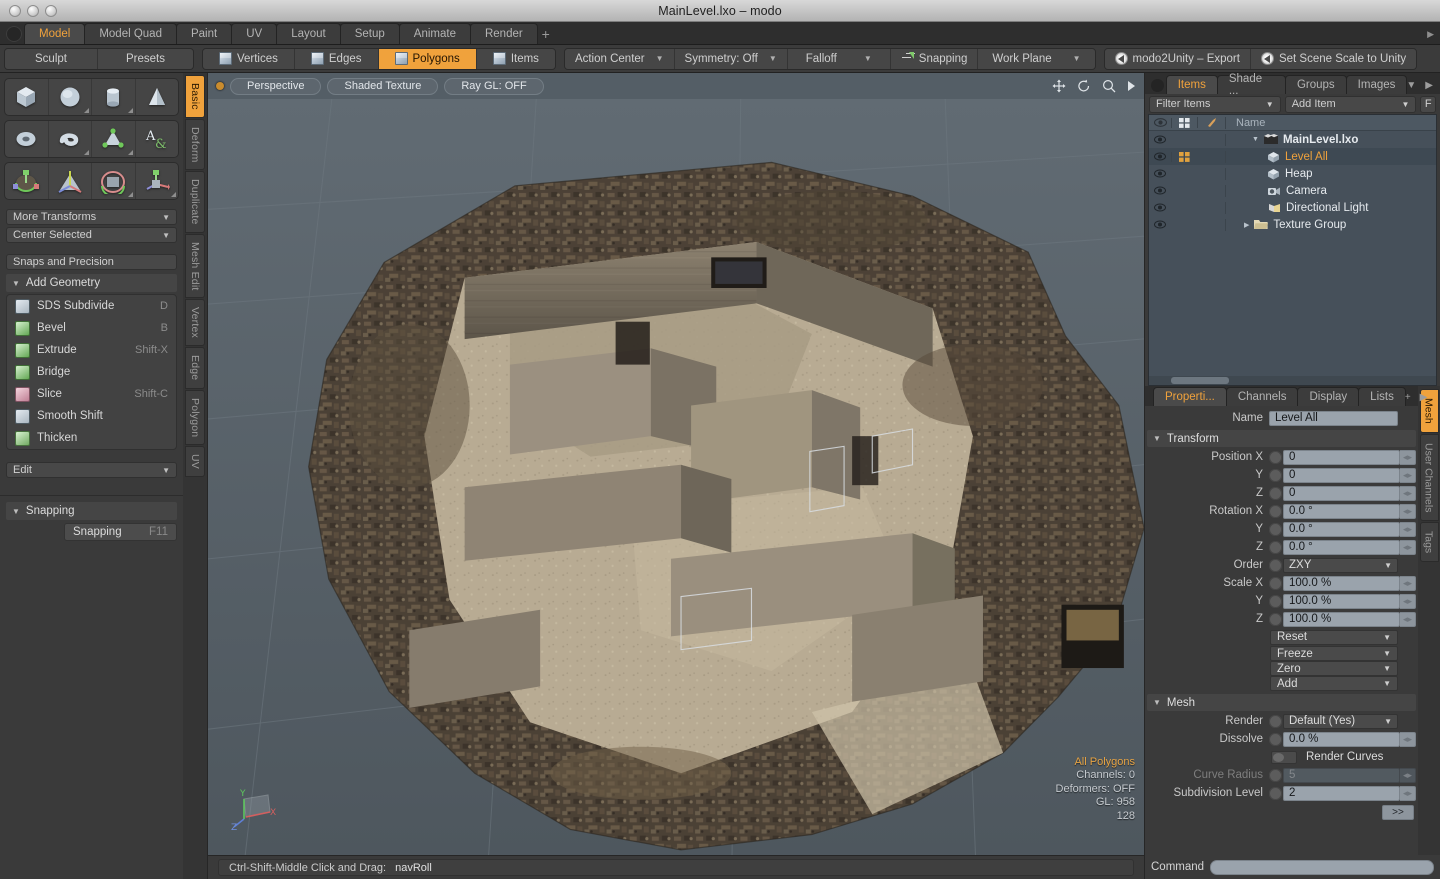 Image resolution: width=1440 pixels, height=879 pixels. Describe the element at coordinates (1382, 396) in the screenshot. I see `tab-lists: Lists` at that location.